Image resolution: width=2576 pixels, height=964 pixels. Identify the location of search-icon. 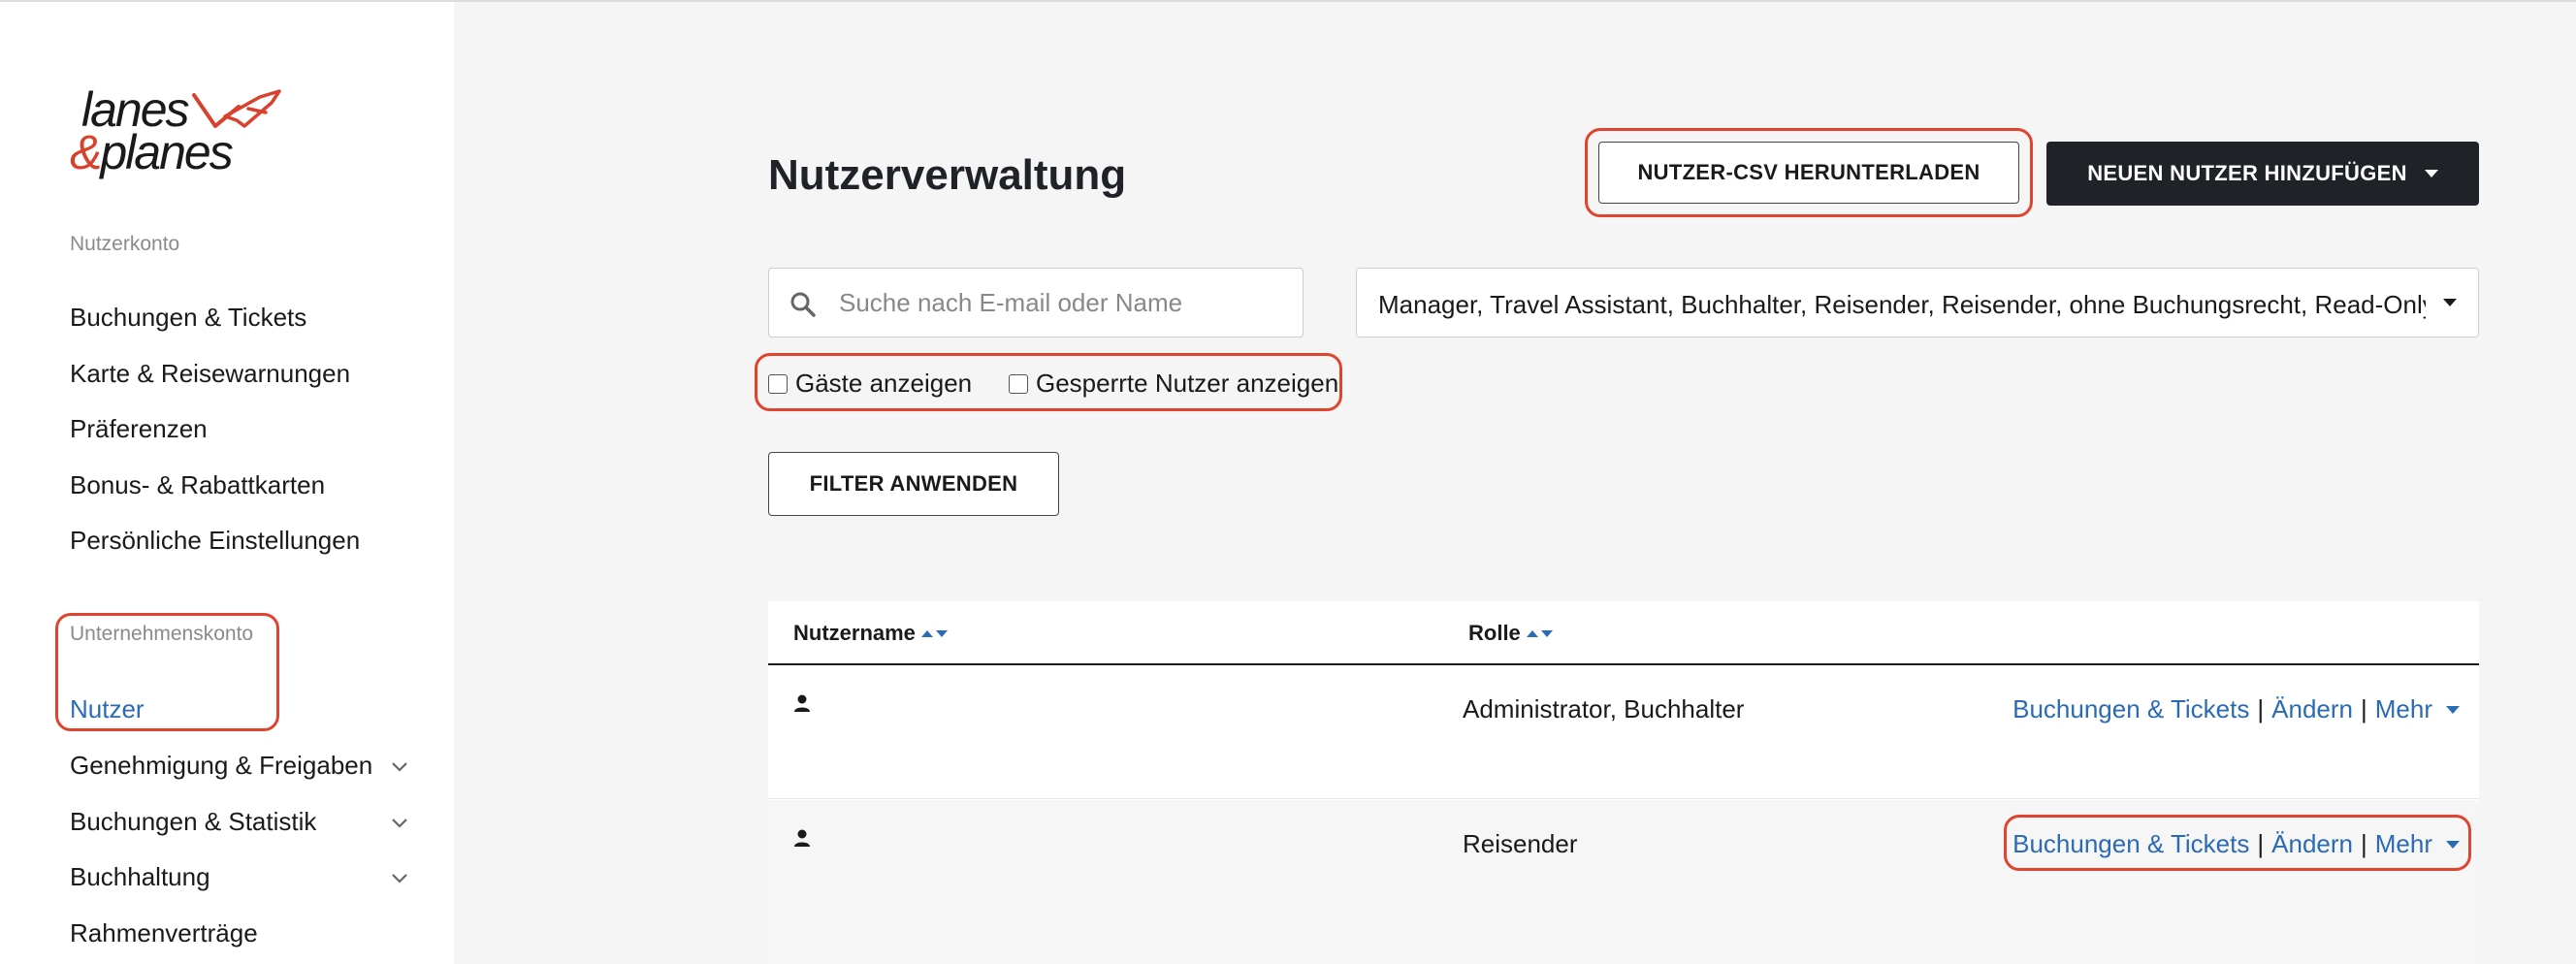
(803, 304).